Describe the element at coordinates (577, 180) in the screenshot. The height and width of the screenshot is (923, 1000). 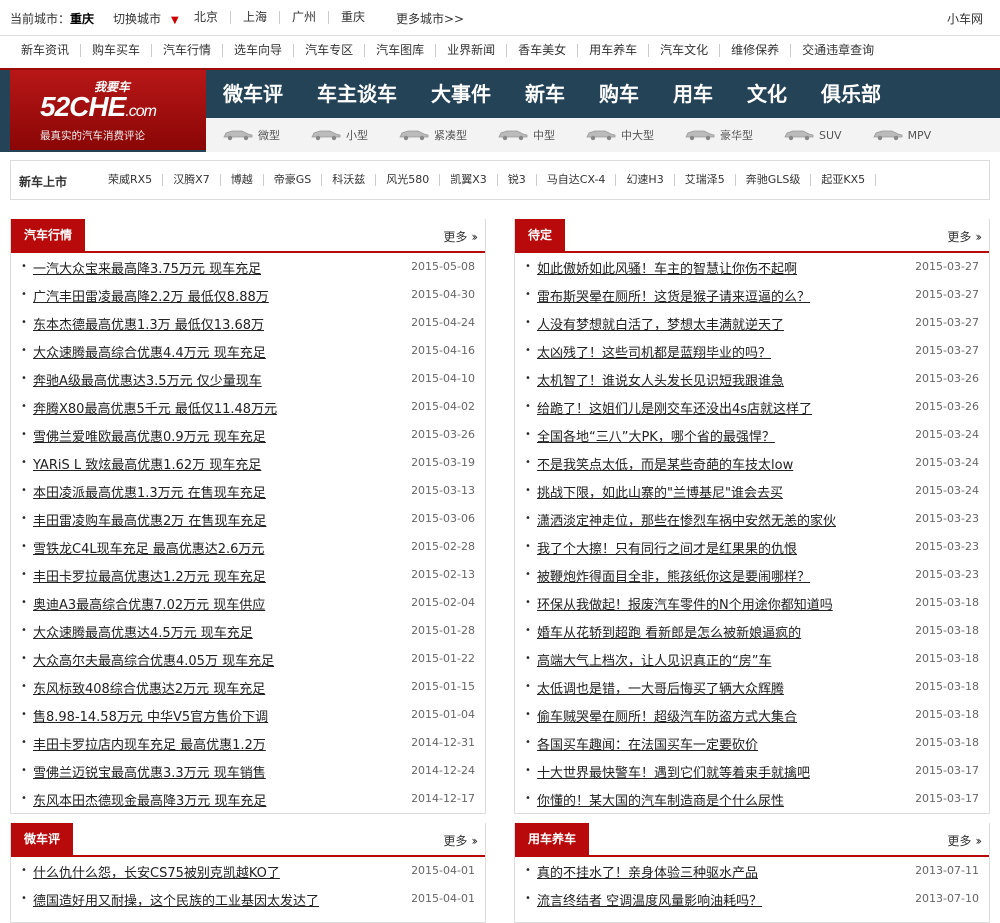
I see `new-car-link: 马自达CX-4` at that location.